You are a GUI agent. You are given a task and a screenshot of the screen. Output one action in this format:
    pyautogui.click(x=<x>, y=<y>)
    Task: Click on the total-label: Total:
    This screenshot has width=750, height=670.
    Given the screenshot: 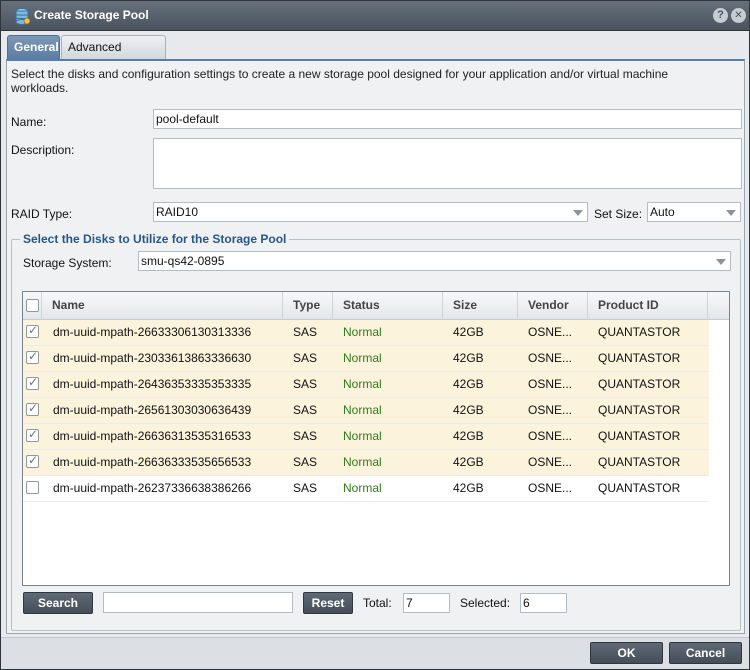 What is the action you would take?
    pyautogui.click(x=377, y=603)
    